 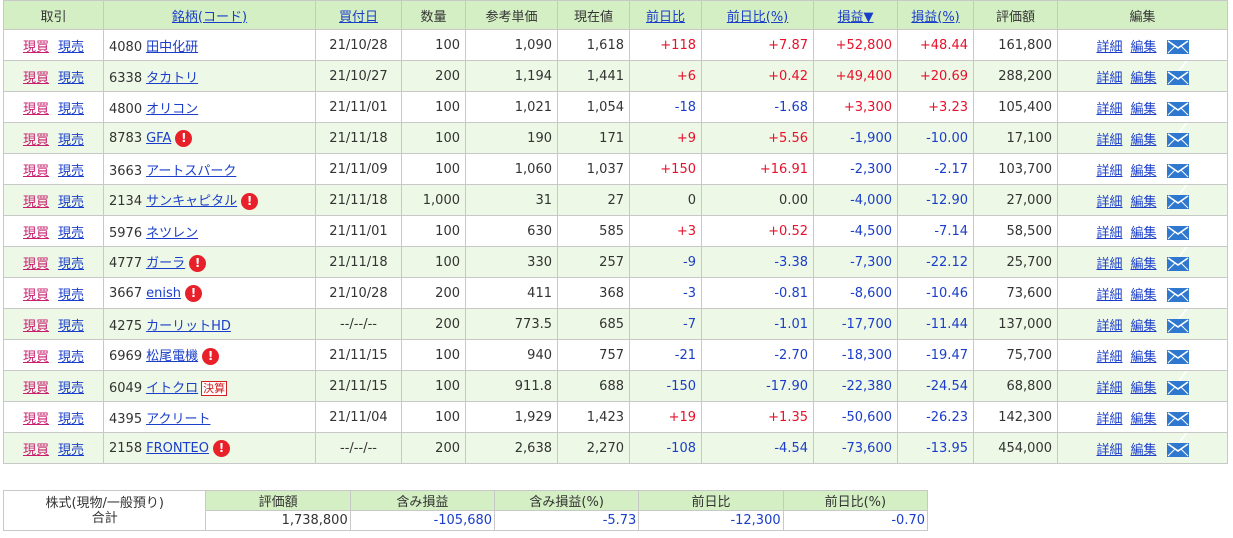 What do you see at coordinates (172, 233) in the screenshot?
I see `stock-name-link: ネツレン` at bounding box center [172, 233].